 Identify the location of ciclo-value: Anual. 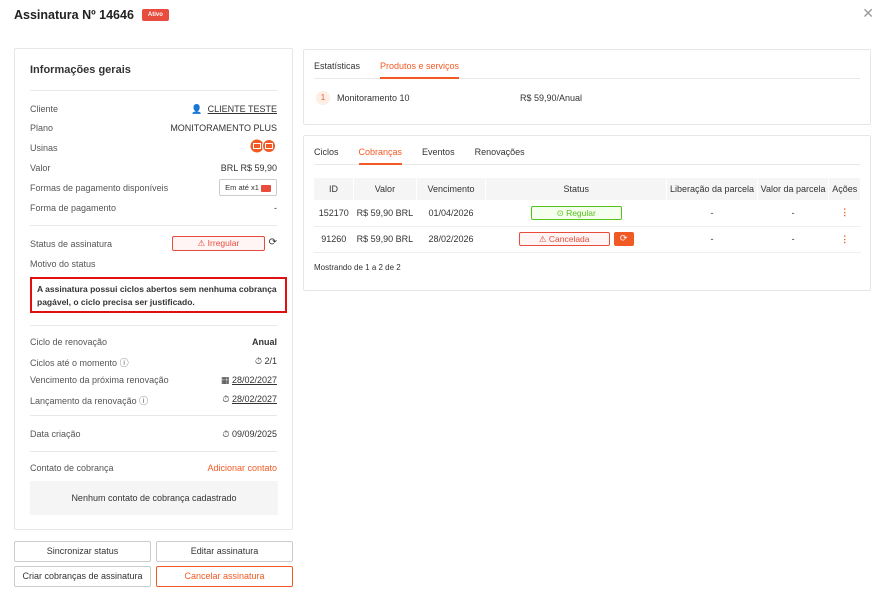
(264, 342).